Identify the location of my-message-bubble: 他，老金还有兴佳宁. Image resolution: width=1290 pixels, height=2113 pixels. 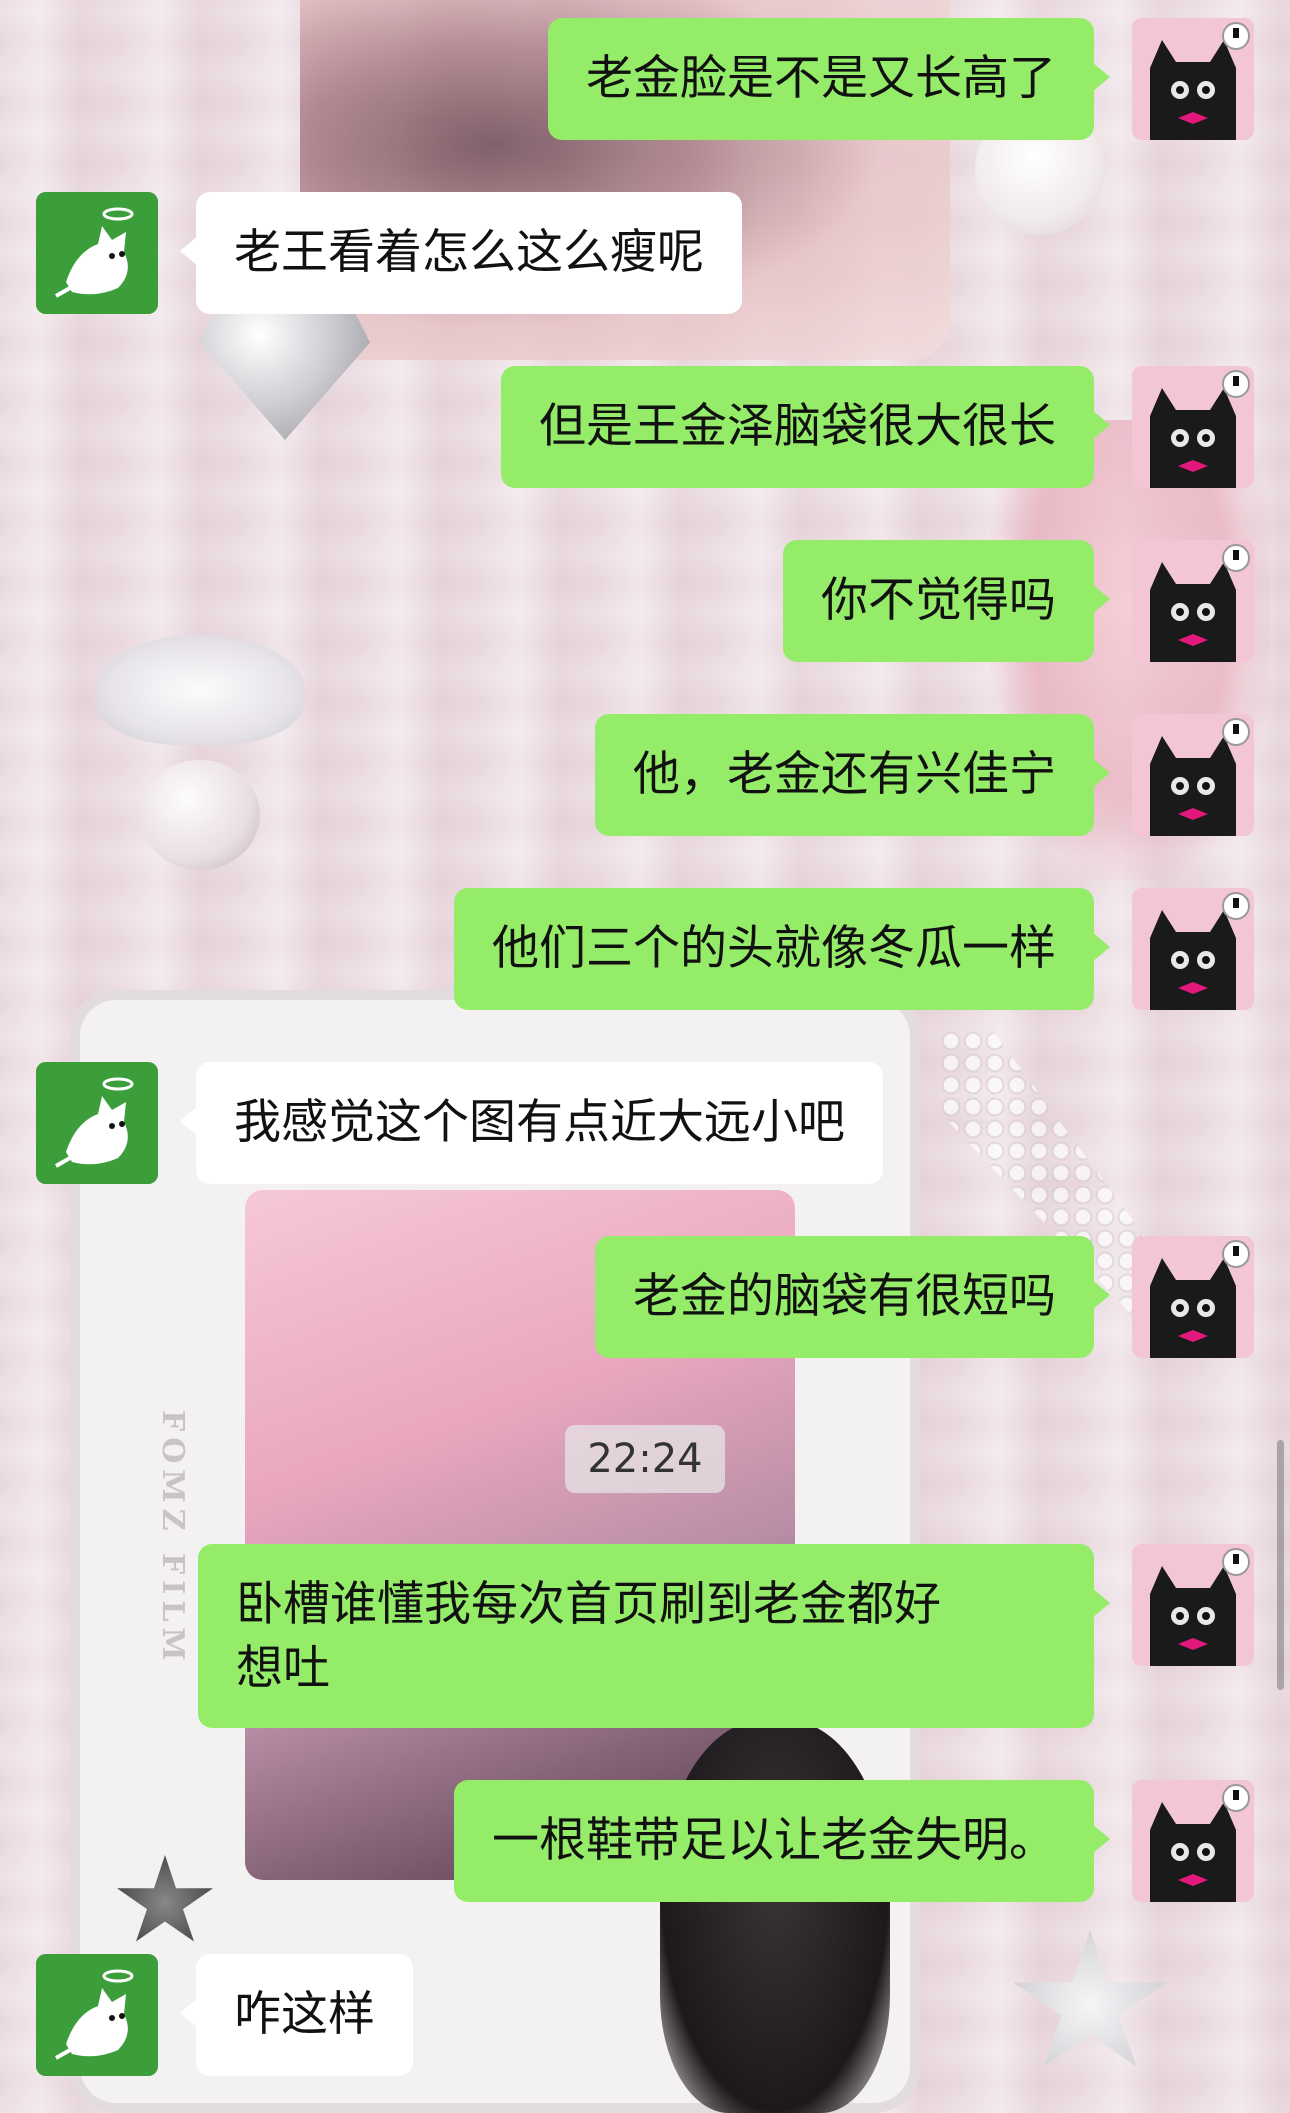
(852, 775).